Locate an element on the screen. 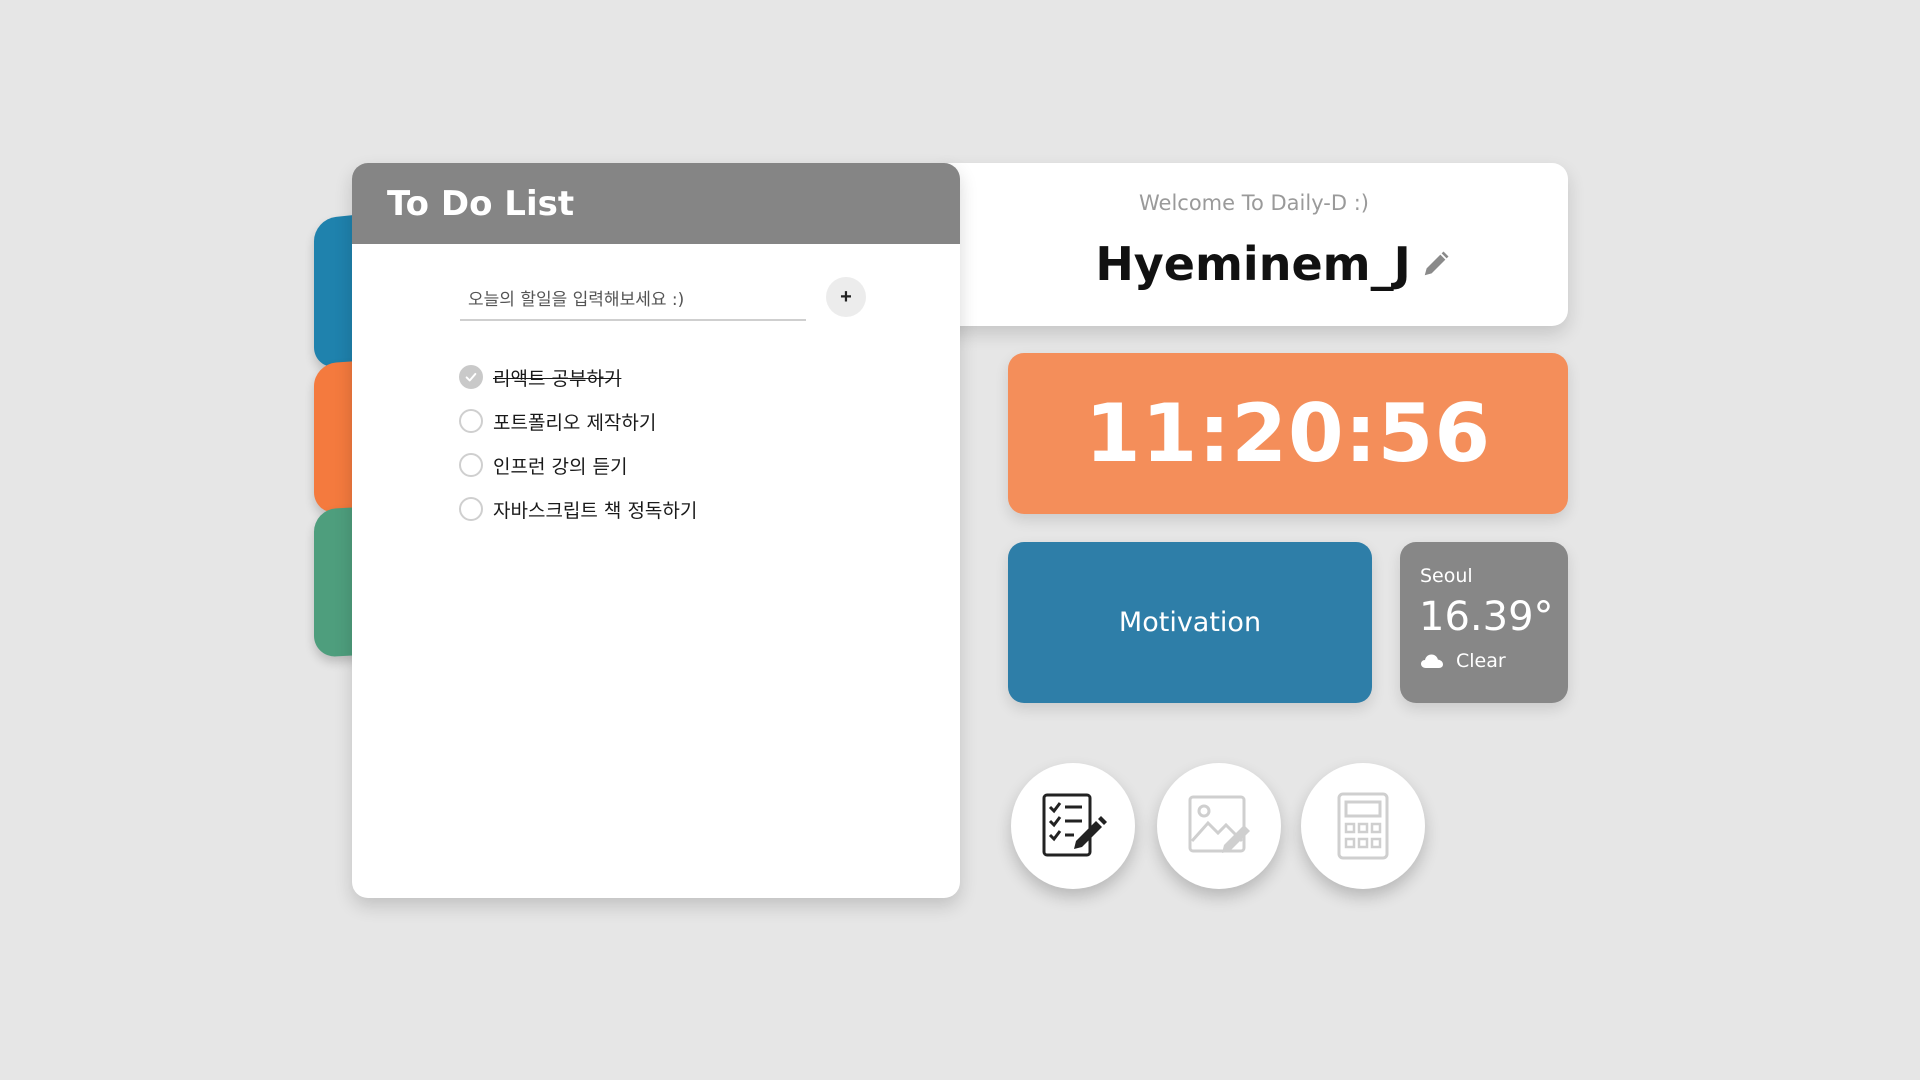 Image resolution: width=1920 pixels, height=1080 pixels. todo-title: To Do List is located at coordinates (481, 203).